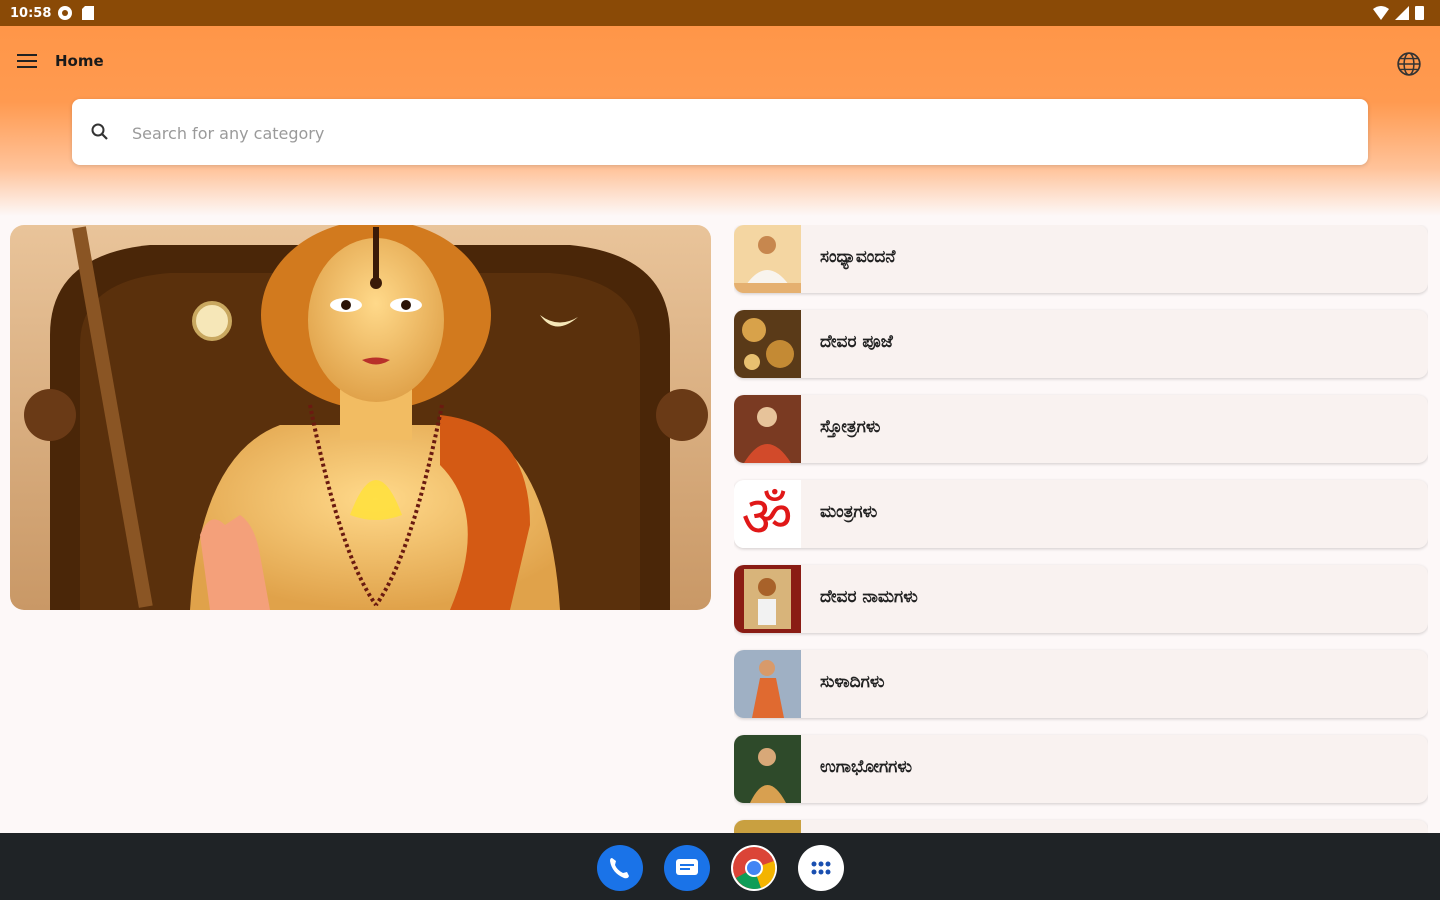 The width and height of the screenshot is (1440, 900). I want to click on chrome-icon, so click(754, 868).